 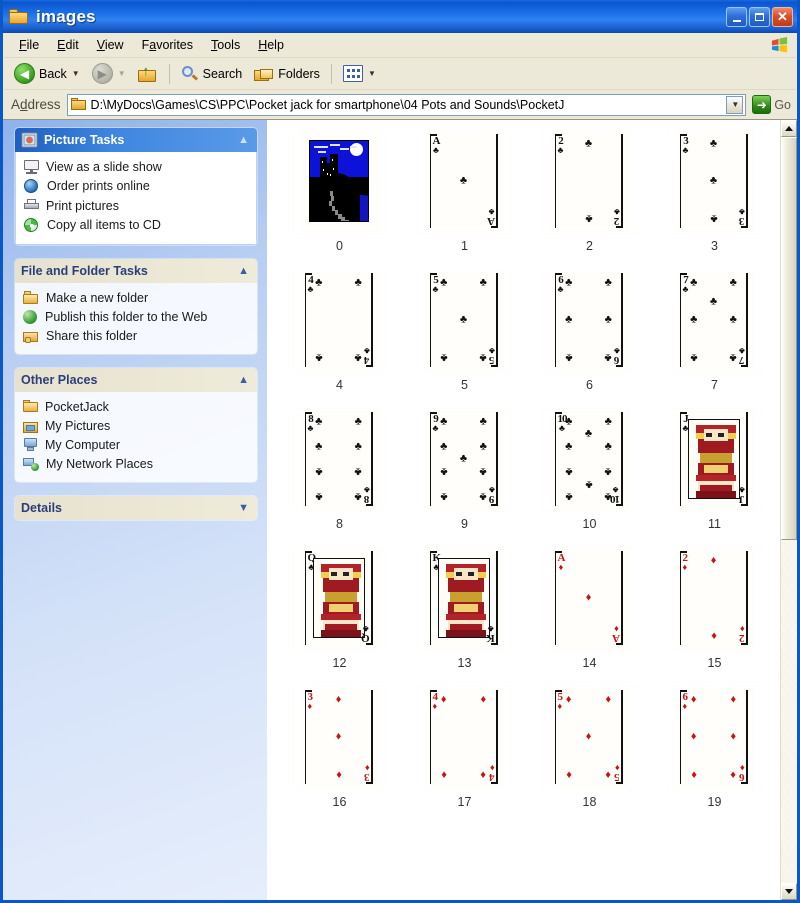 I want to click on file-thumbnail: 5 ♣ ♣ ♣ ♣ ♣ ♣ 5 ♣, so click(x=464, y=321).